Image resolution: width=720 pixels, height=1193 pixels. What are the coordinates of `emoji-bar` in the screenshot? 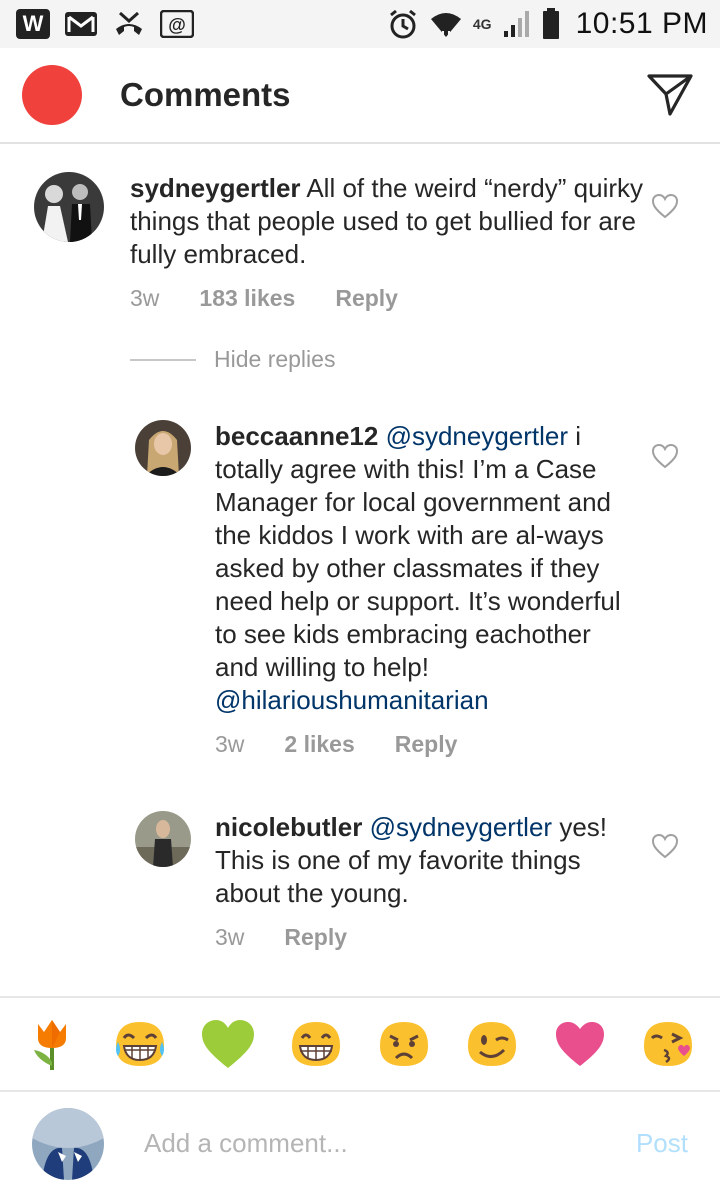 It's located at (360, 1044).